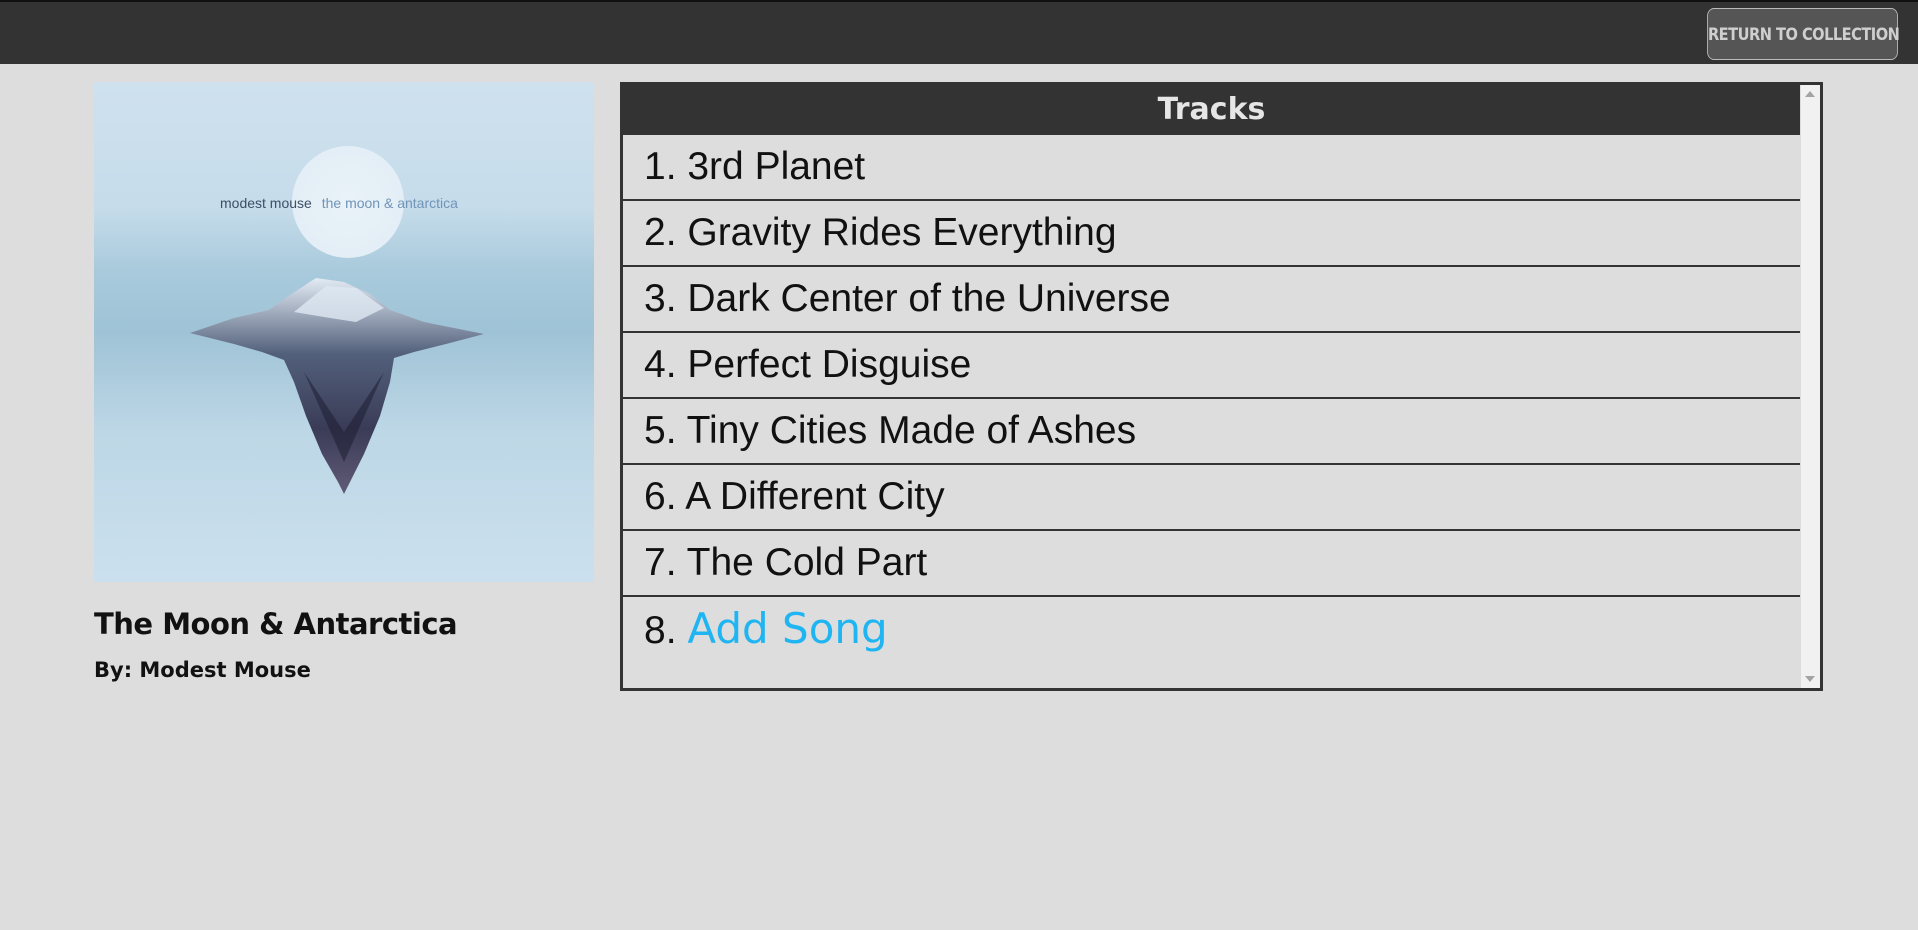  I want to click on track-row: 6. A Different City, so click(1211, 496).